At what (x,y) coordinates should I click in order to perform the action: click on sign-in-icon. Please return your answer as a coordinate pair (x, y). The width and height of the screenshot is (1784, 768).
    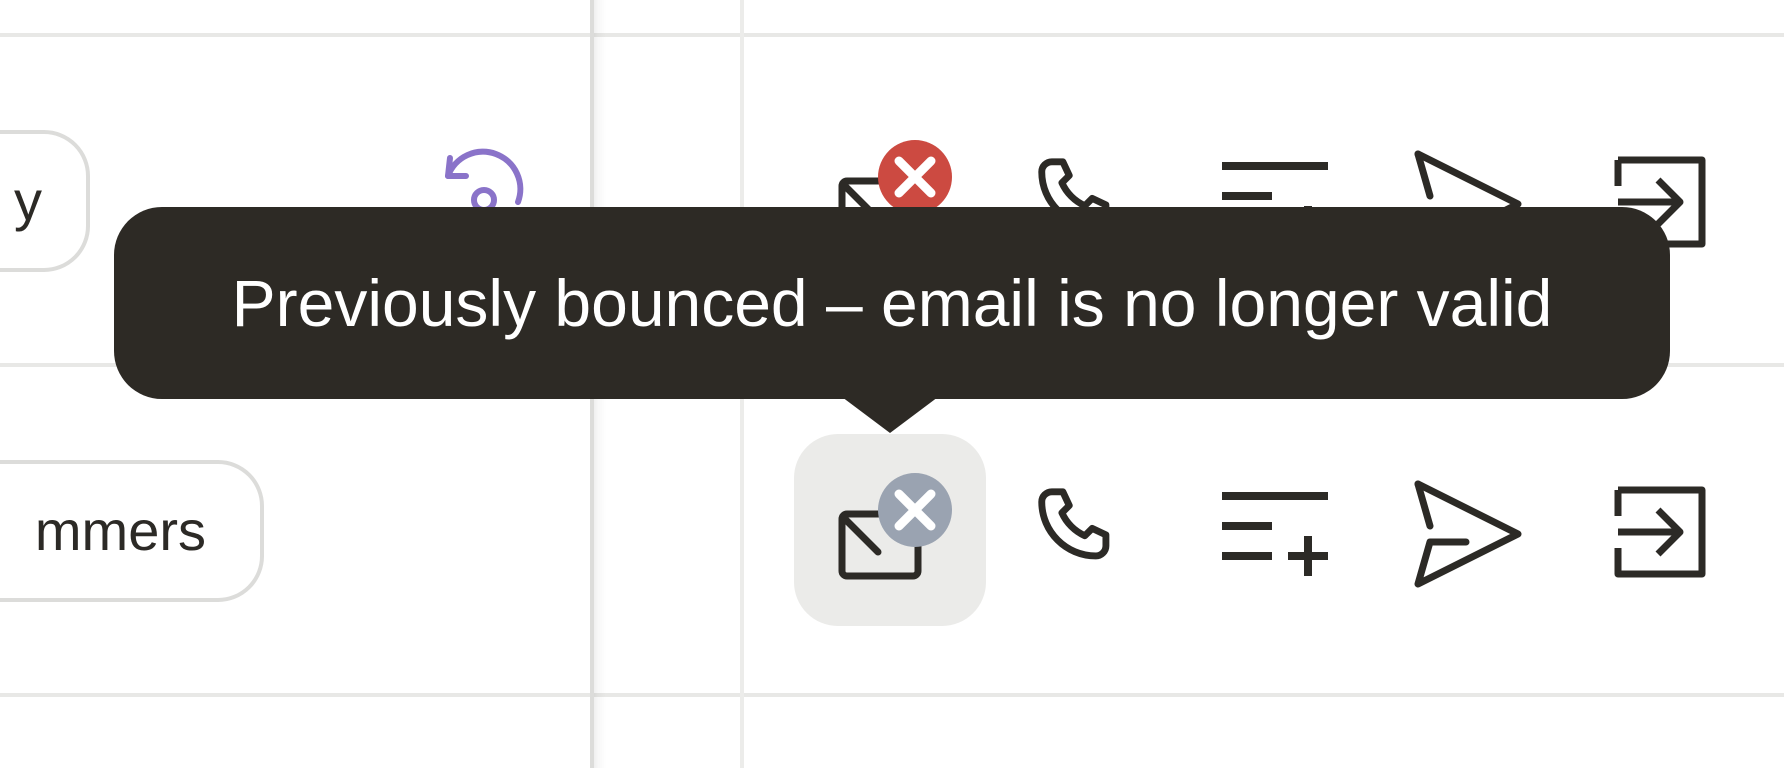
    Looking at the image, I should click on (1660, 532).